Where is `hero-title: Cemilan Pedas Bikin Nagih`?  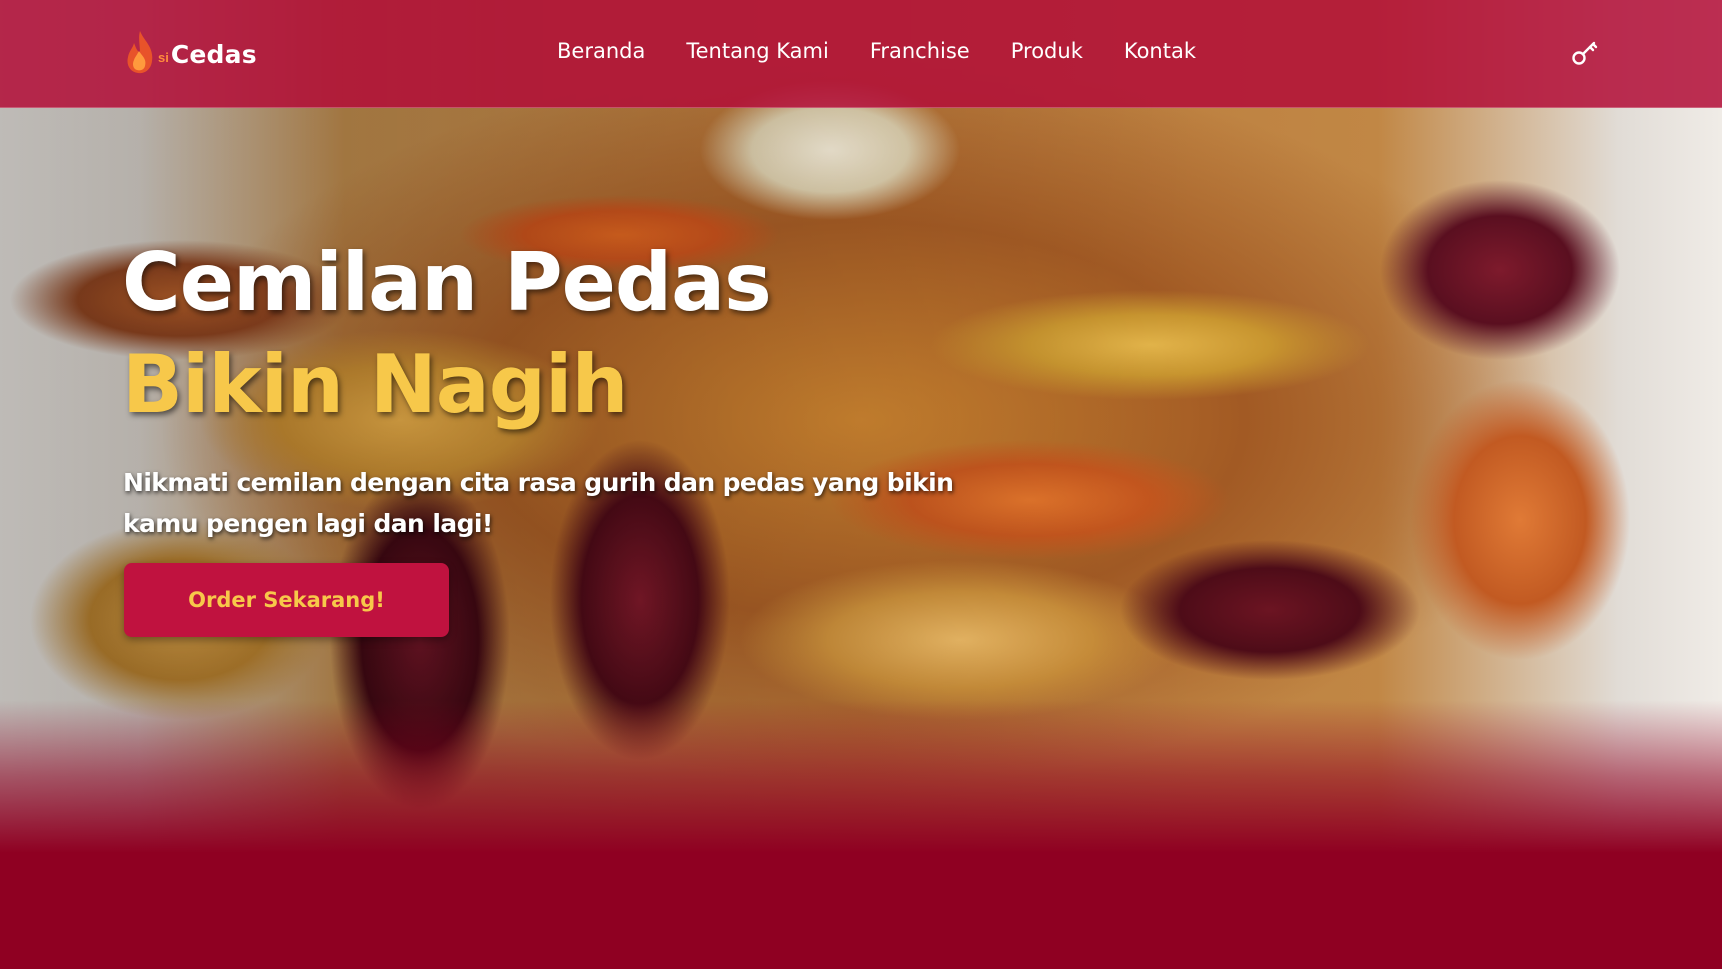 hero-title: Cemilan Pedas Bikin Nagih is located at coordinates (447, 334).